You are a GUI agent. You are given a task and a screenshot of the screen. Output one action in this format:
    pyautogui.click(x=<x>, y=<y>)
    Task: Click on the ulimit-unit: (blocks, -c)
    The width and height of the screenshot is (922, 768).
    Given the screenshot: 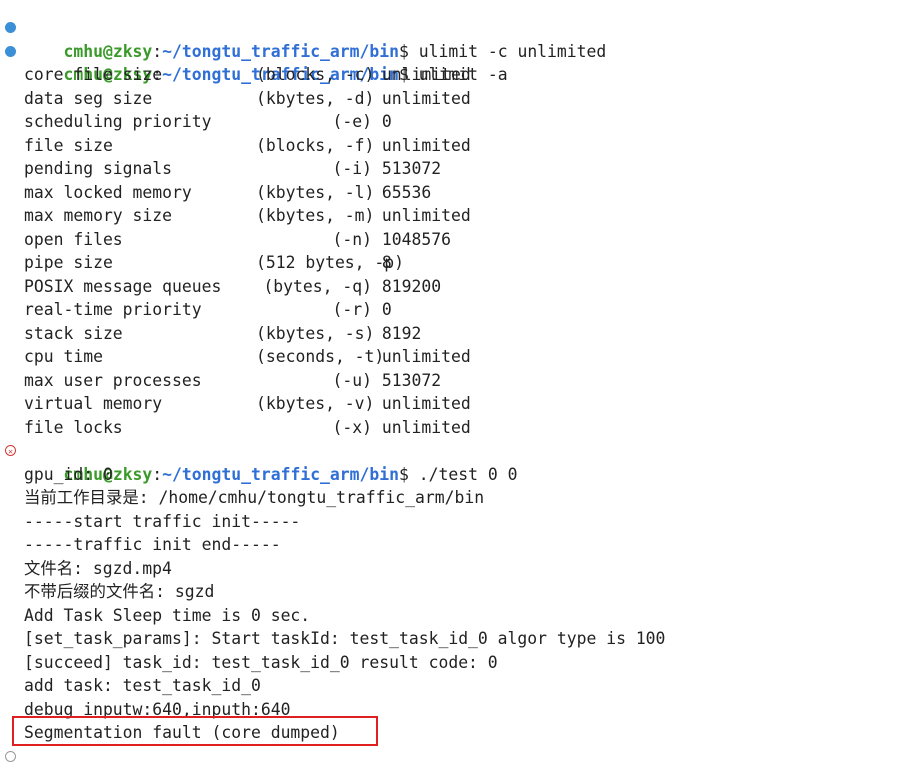 What is the action you would take?
    pyautogui.click(x=315, y=74)
    